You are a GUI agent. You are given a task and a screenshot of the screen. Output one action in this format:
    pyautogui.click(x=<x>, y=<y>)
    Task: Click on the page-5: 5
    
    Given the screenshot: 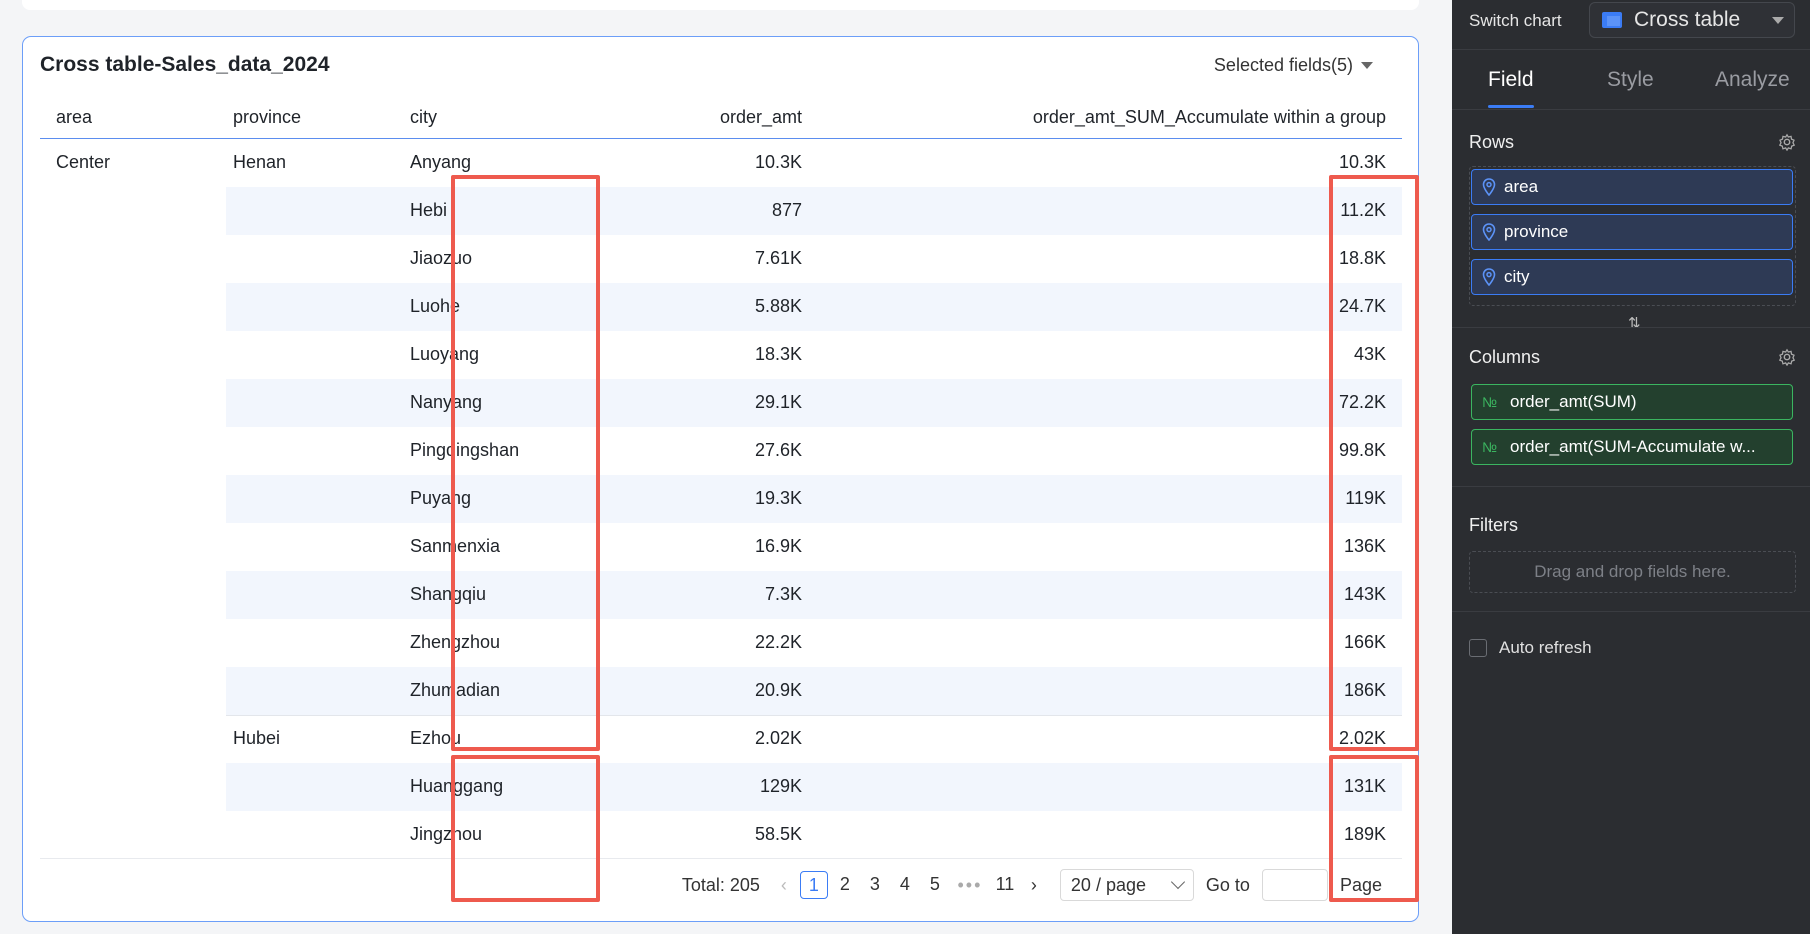 What is the action you would take?
    pyautogui.click(x=935, y=885)
    